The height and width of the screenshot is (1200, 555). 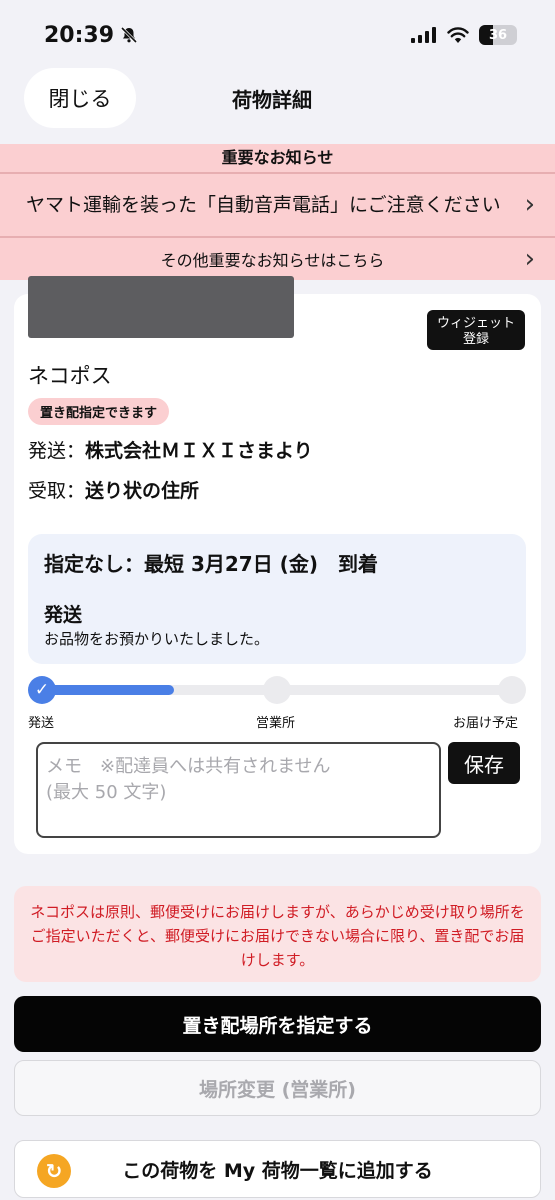 What do you see at coordinates (129, 35) in the screenshot?
I see `bell-slash-icon` at bounding box center [129, 35].